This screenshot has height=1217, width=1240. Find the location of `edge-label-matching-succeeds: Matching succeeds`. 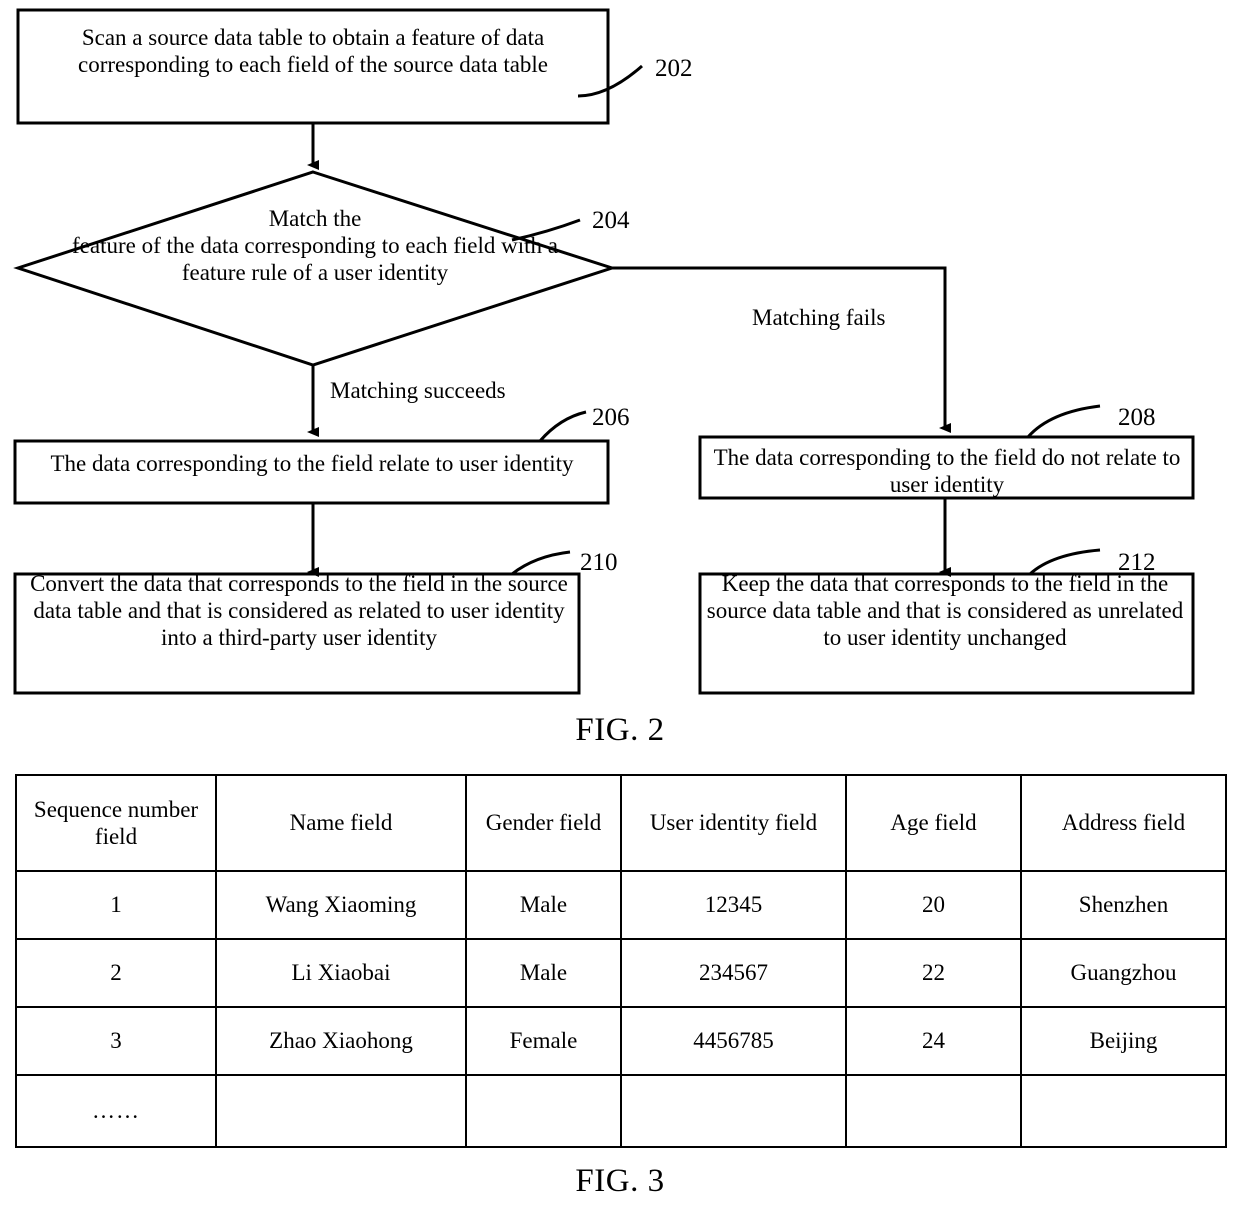

edge-label-matching-succeeds: Matching succeeds is located at coordinates (418, 390).